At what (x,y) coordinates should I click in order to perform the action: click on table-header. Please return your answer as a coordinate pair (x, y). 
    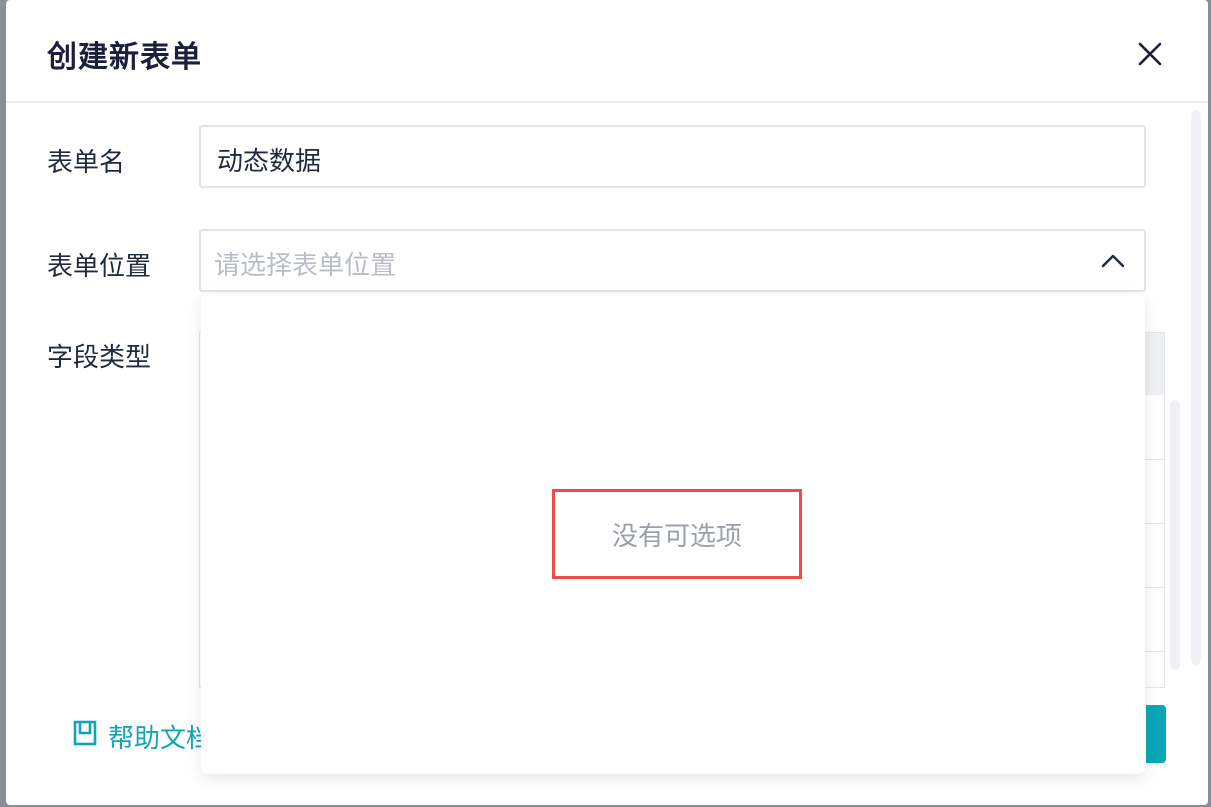
    Looking at the image, I should click on (1154, 364).